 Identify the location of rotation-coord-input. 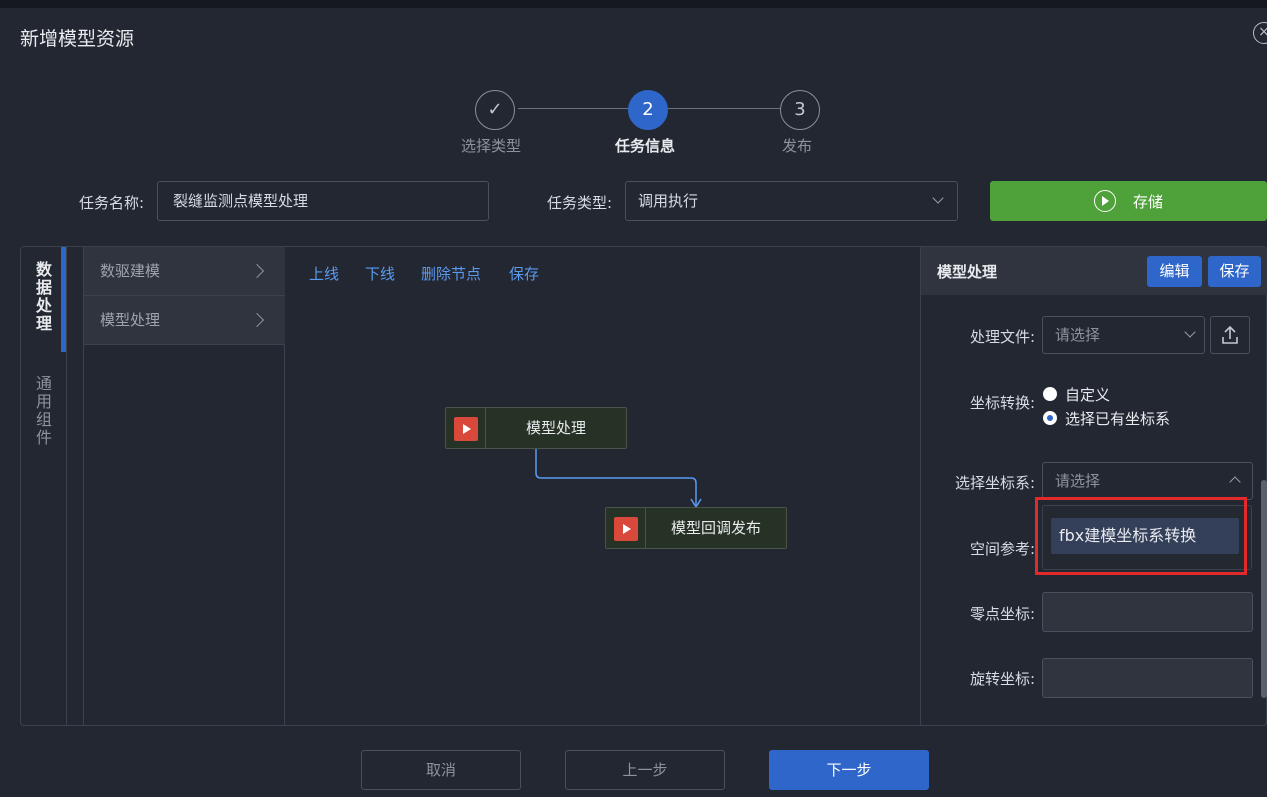
(1147, 678).